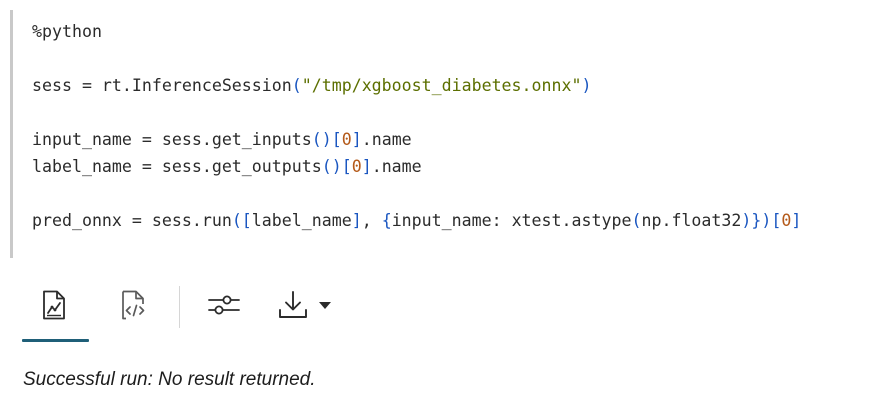  I want to click on code-token: pred_onnx = sess.run, so click(132, 220).